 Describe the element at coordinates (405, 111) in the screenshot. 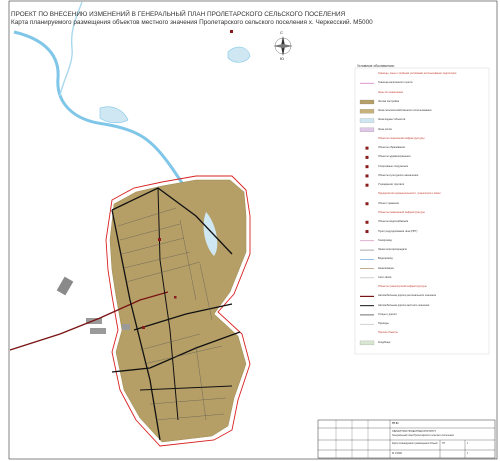

I see `legend-item-text: Зона сельскохозяйственного использования` at that location.